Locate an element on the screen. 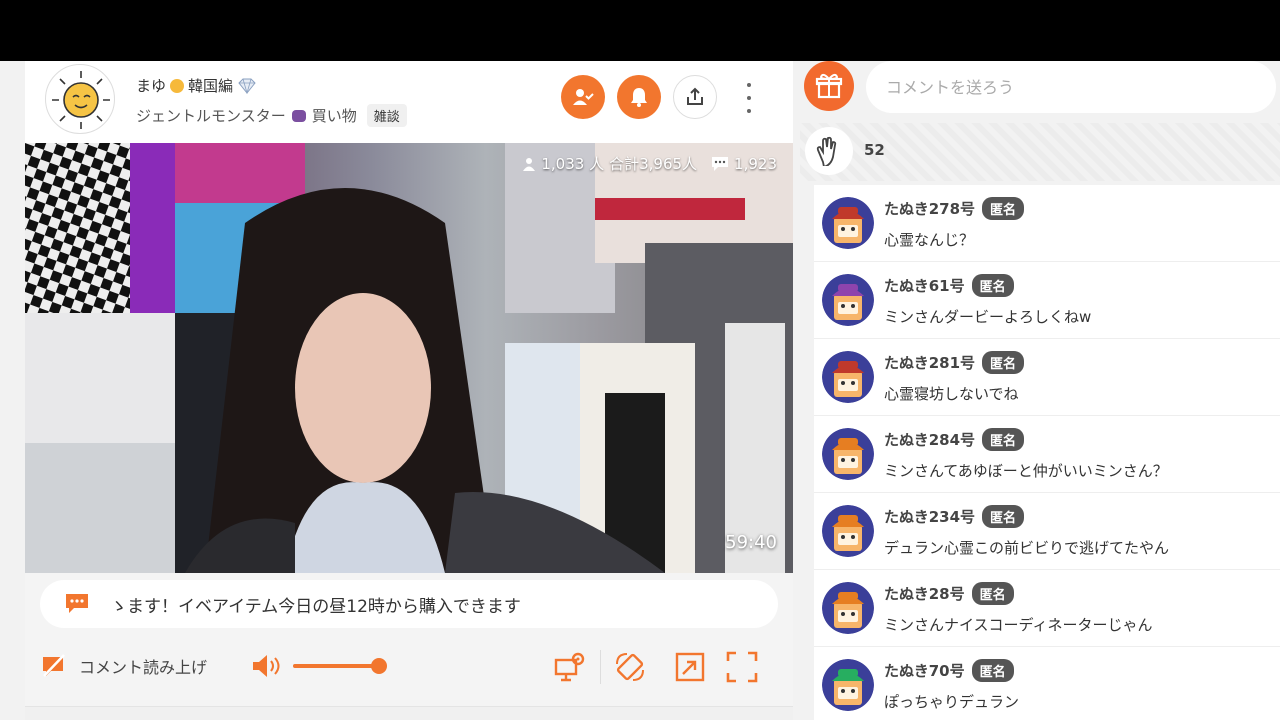 This screenshot has width=1280, height=720. comment-author: たぬき281号 匿名 is located at coordinates (954, 362).